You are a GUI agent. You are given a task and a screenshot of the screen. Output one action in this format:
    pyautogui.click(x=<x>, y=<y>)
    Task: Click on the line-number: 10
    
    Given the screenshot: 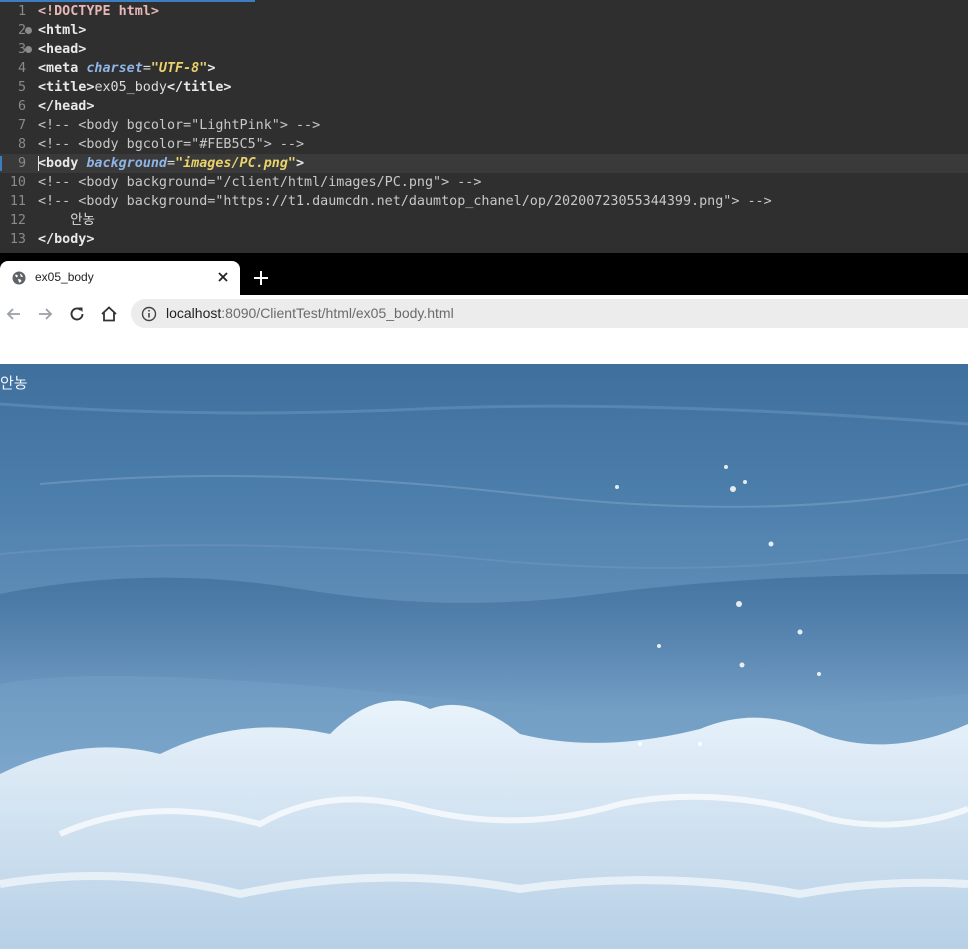 What is the action you would take?
    pyautogui.click(x=17, y=182)
    